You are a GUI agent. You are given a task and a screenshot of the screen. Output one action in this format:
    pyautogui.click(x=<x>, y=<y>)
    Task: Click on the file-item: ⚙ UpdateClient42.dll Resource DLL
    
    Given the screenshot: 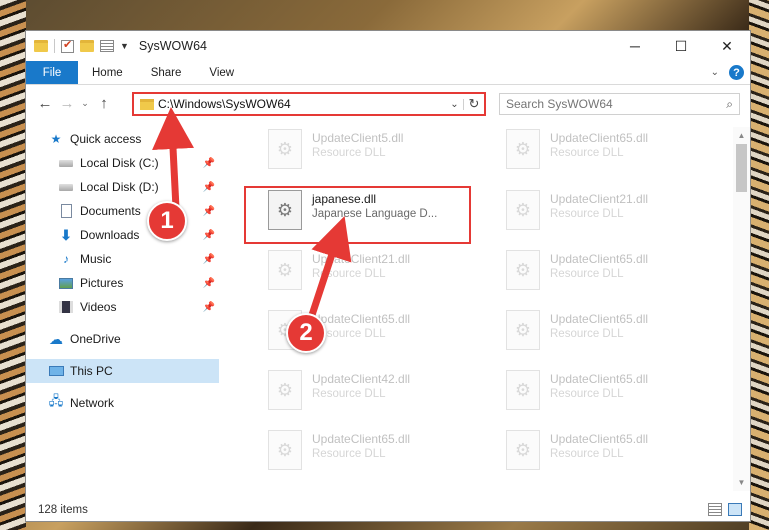 What is the action you would take?
    pyautogui.click(x=383, y=398)
    